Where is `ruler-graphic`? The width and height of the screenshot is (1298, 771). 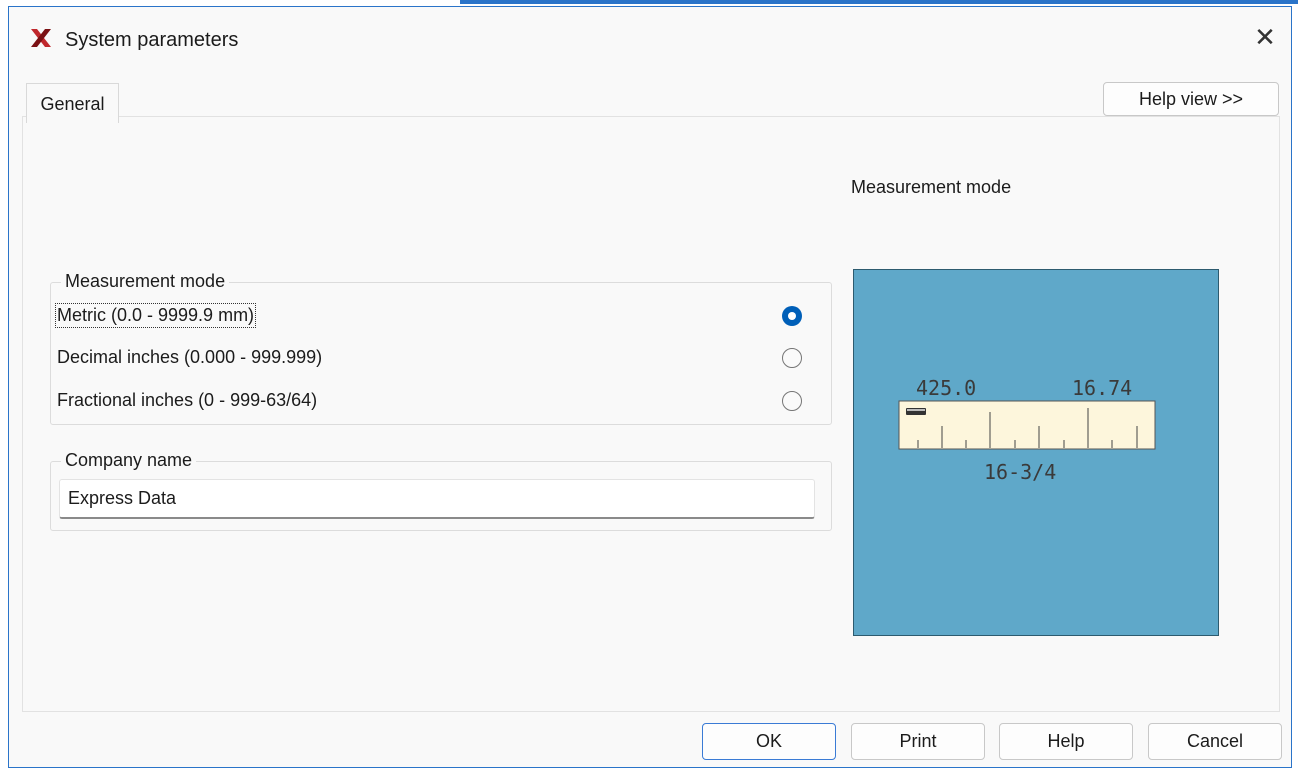 ruler-graphic is located at coordinates (1027, 425).